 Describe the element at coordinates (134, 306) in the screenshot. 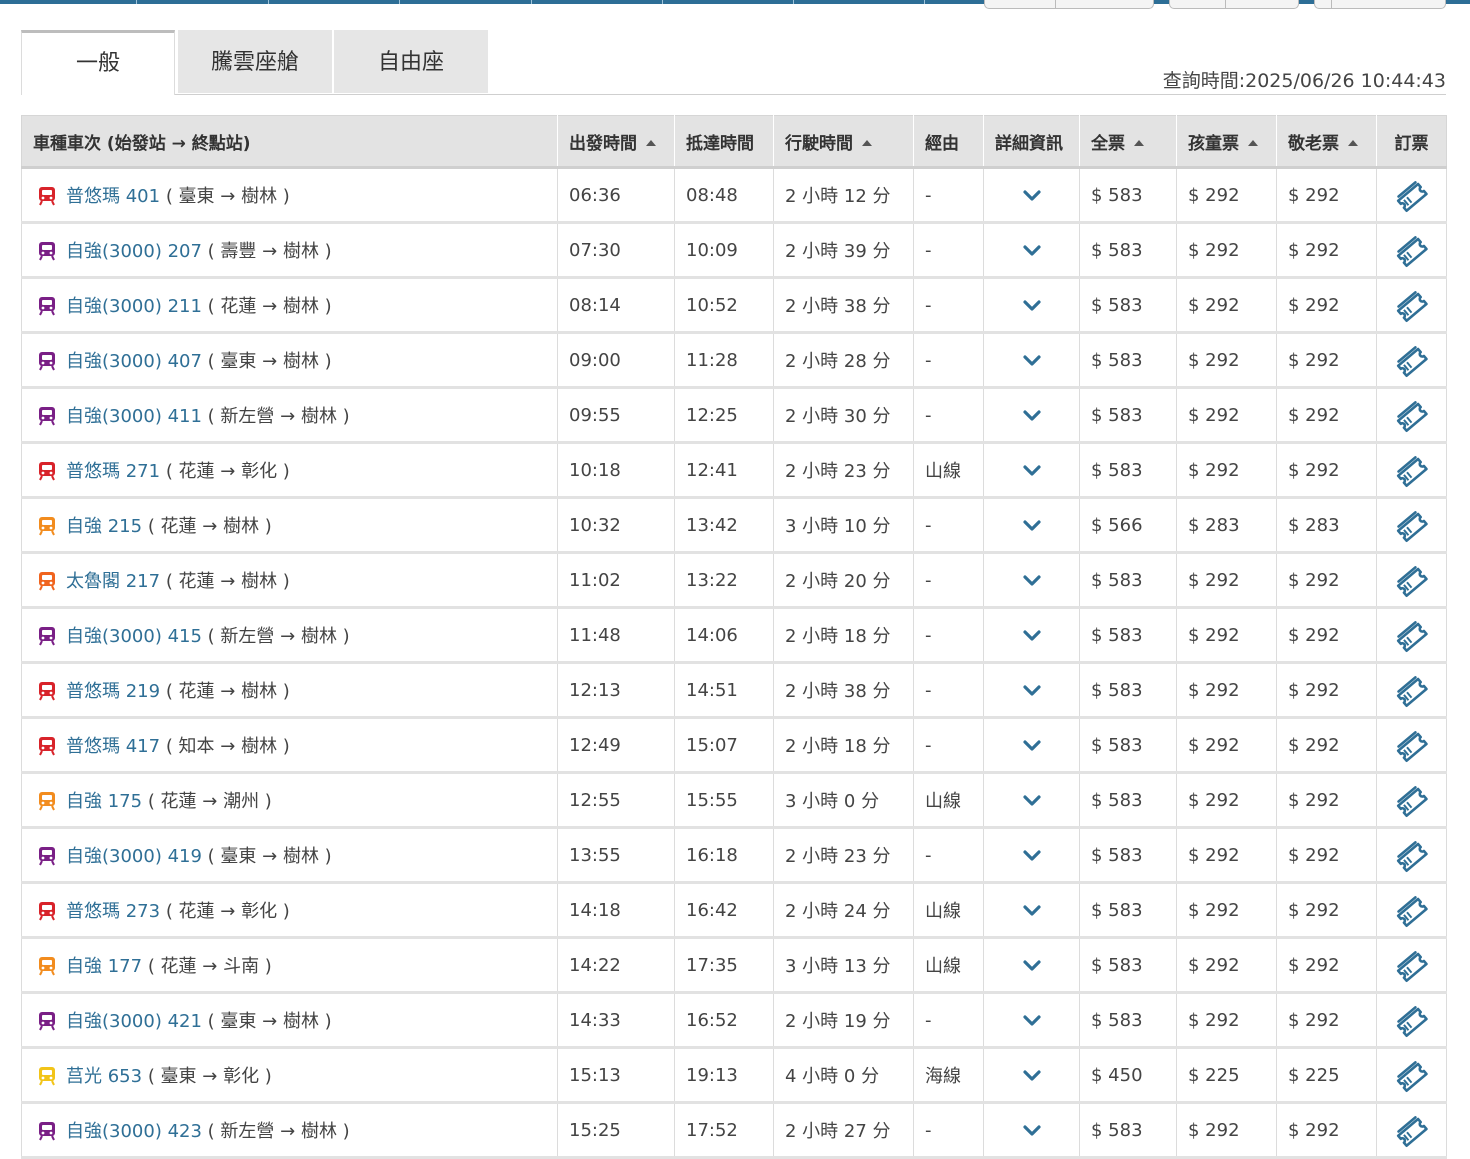

I see `train-number-link: 自強(3000) 211` at that location.